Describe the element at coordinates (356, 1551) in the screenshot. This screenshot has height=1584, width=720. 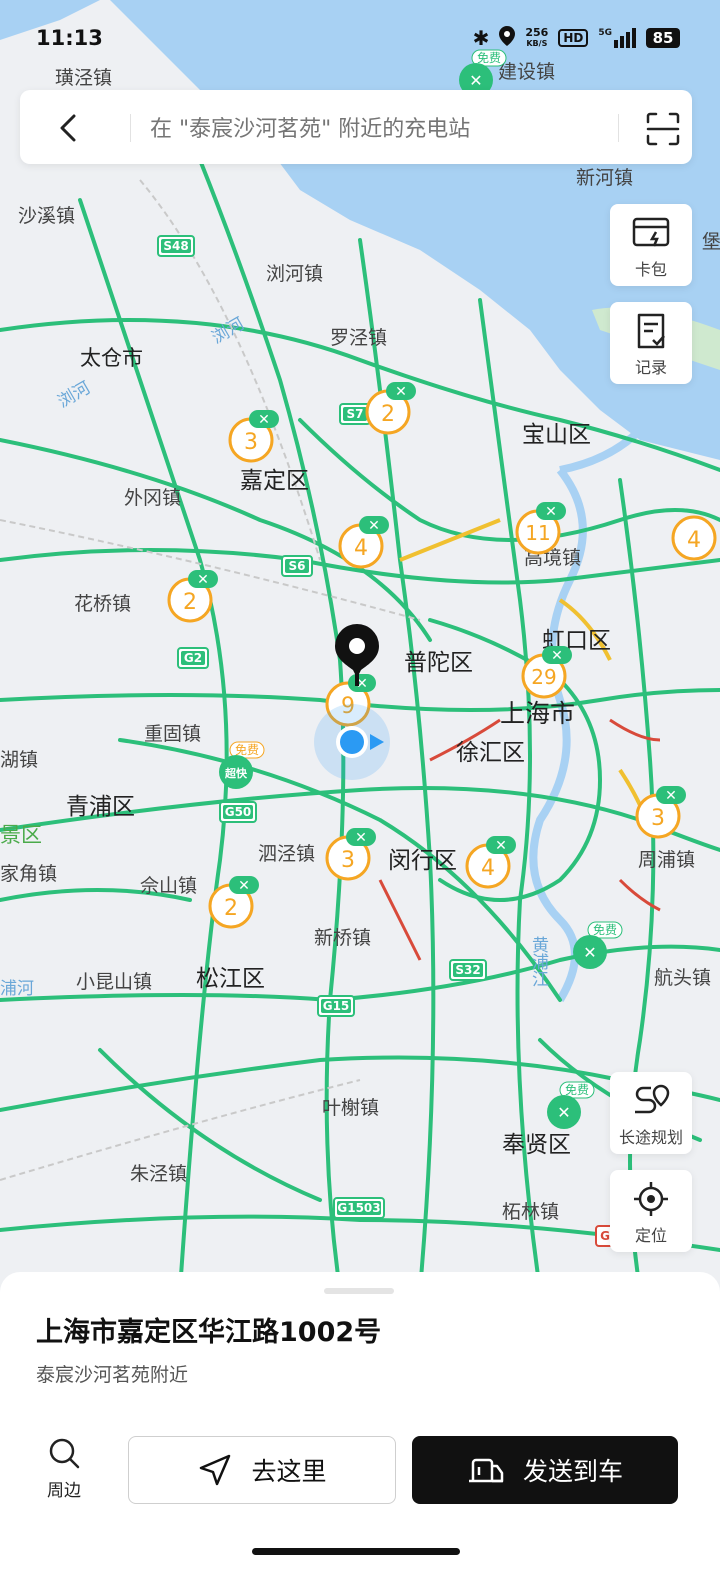
I see `home-indicator` at that location.